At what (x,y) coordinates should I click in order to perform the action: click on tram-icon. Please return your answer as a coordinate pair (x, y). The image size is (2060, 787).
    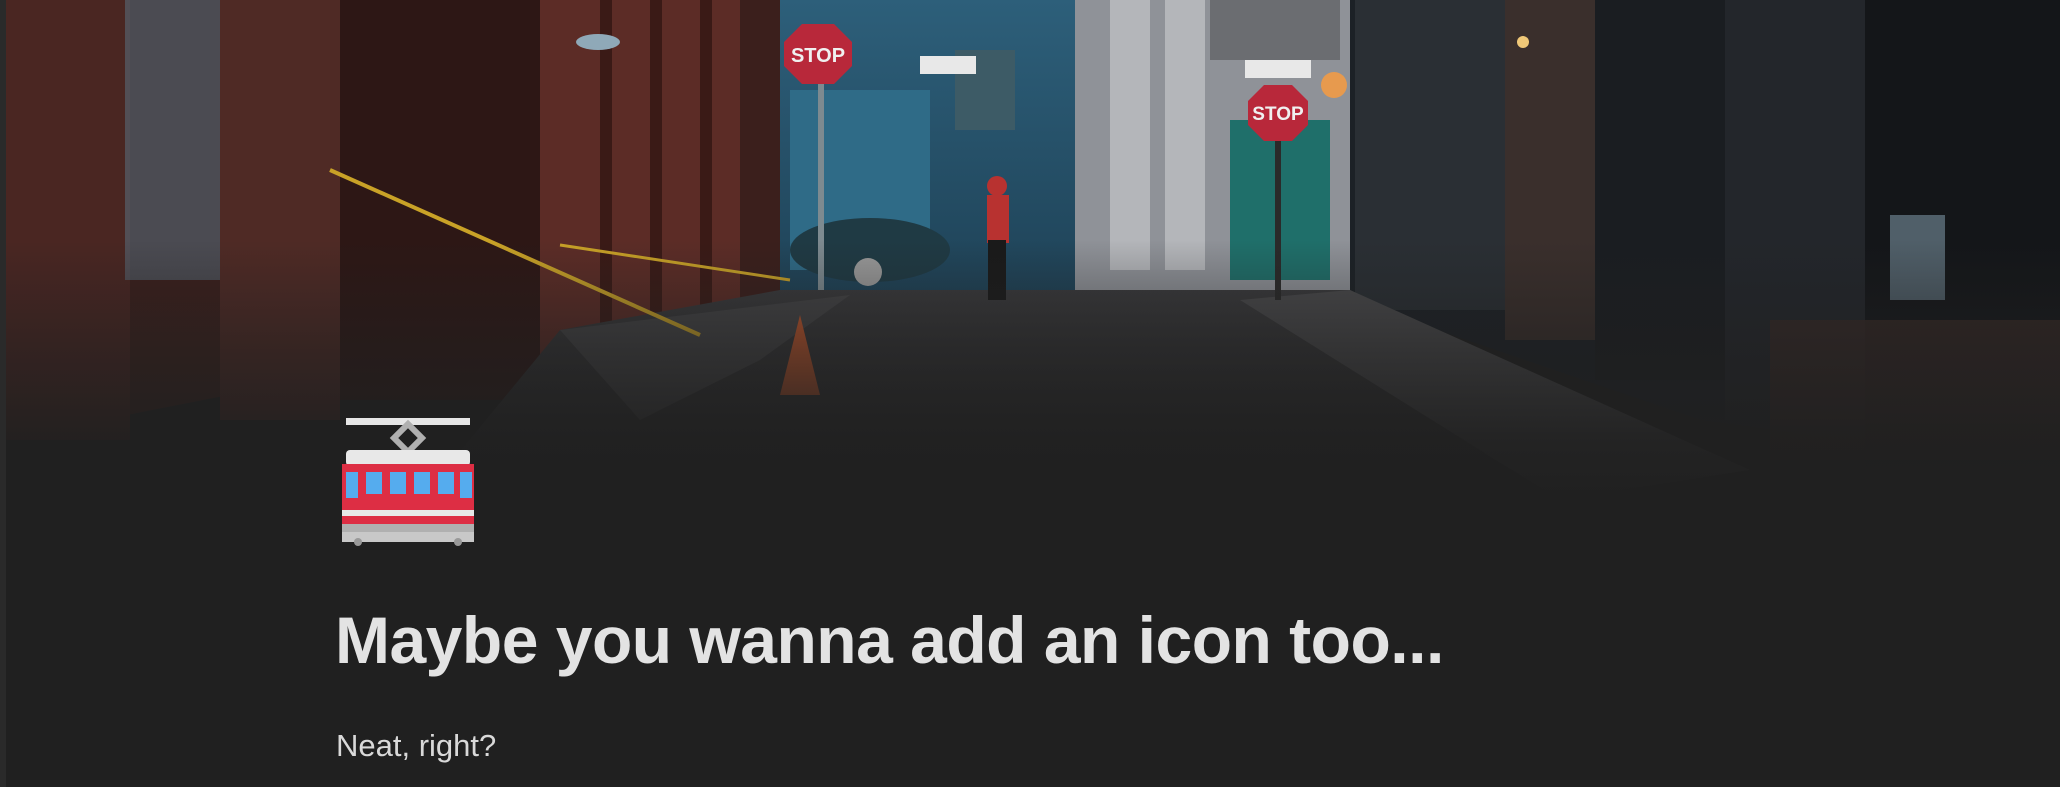
    Looking at the image, I should click on (408, 482).